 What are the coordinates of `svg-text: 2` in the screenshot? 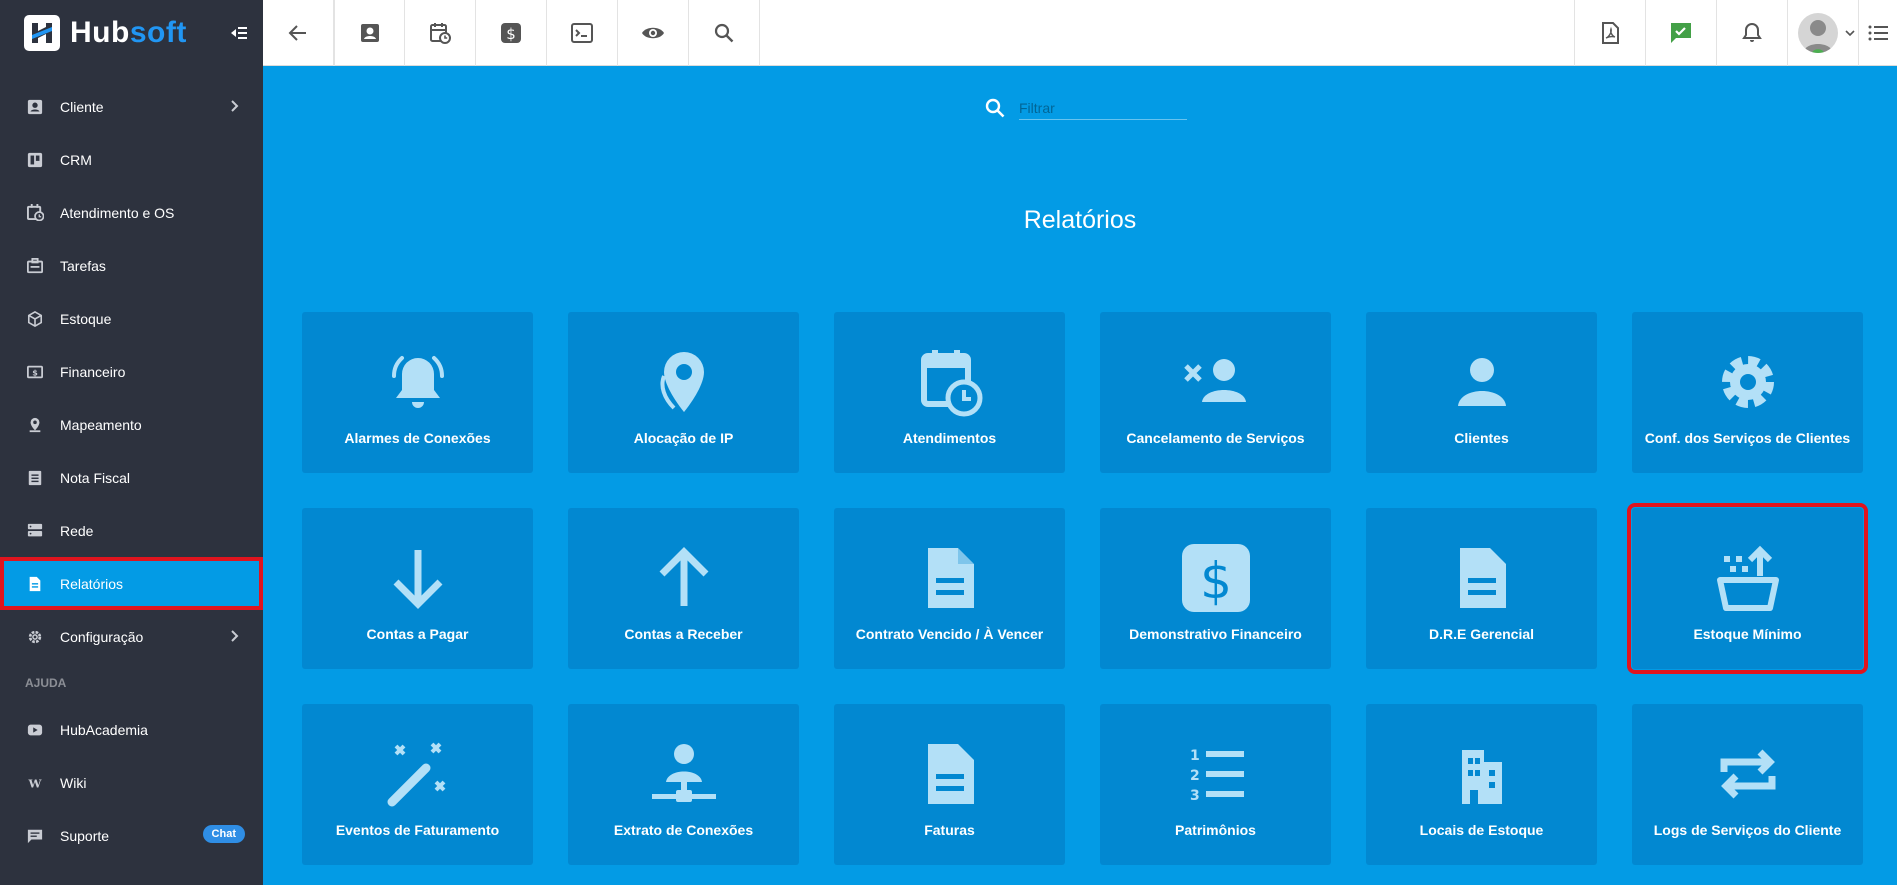 It's located at (1195, 776).